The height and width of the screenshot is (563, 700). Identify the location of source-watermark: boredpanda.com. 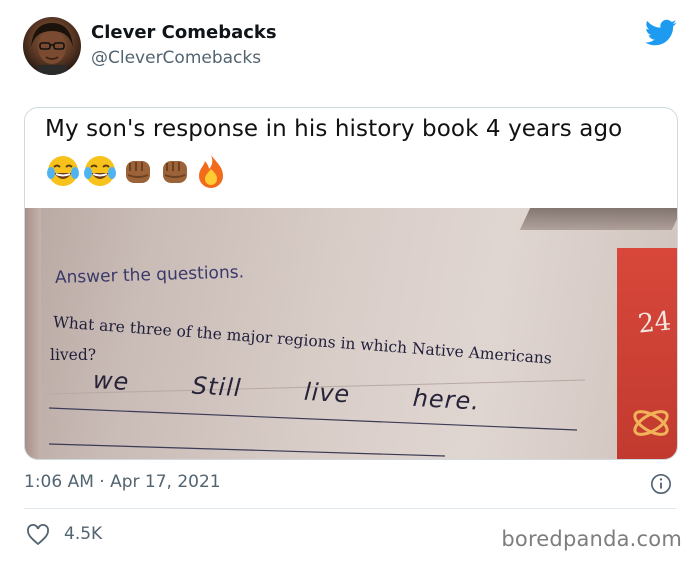
(591, 539).